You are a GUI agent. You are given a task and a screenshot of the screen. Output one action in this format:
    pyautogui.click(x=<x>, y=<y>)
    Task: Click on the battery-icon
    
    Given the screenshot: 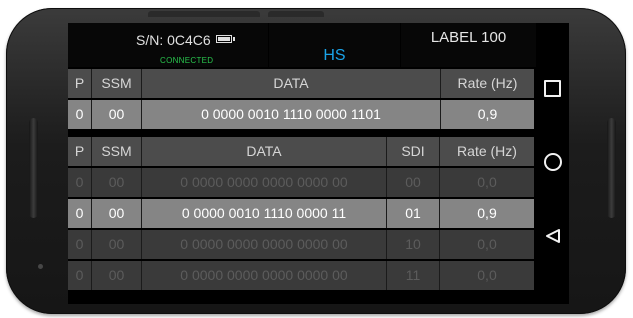 What is the action you would take?
    pyautogui.click(x=225, y=39)
    